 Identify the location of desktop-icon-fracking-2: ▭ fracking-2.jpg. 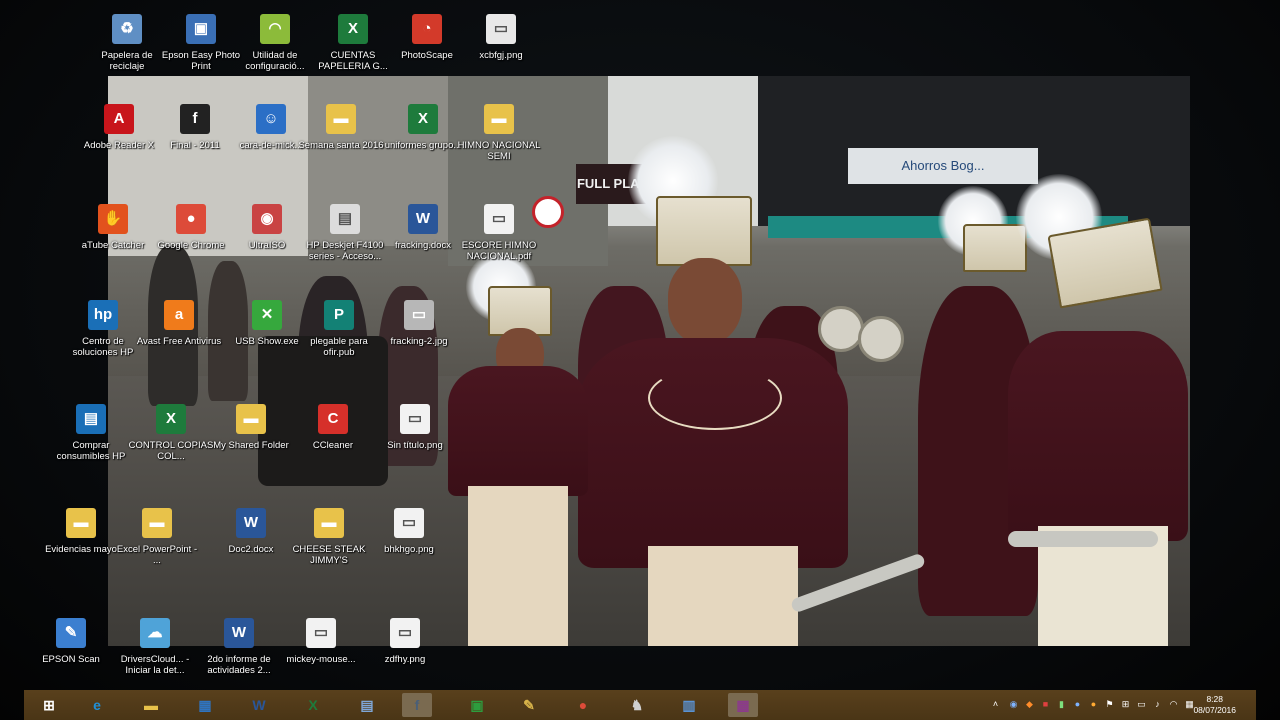
(419, 323).